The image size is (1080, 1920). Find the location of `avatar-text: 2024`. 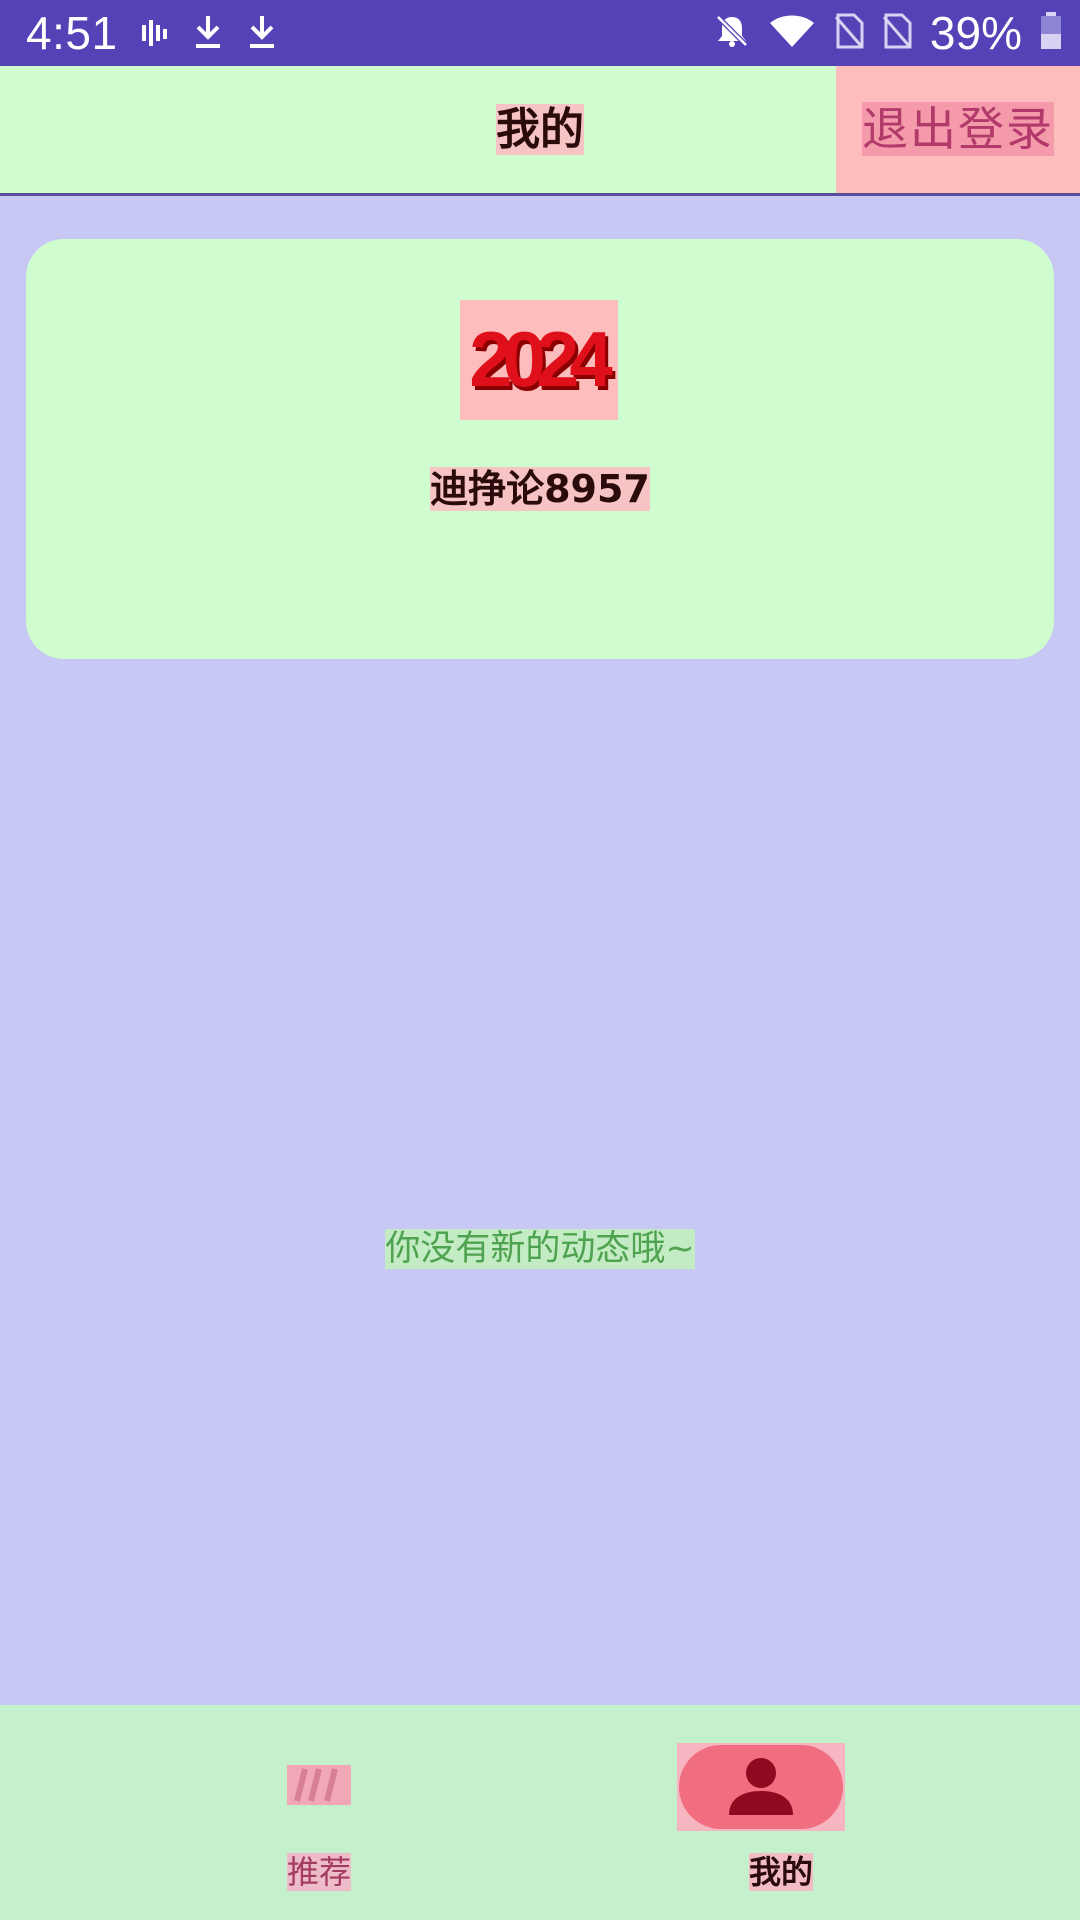

avatar-text: 2024 is located at coordinates (540, 359).